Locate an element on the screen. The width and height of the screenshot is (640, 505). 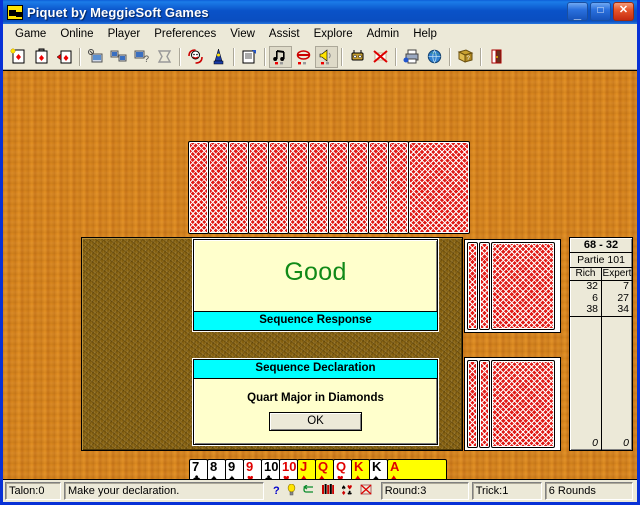
server-icon is located at coordinates (118, 57).